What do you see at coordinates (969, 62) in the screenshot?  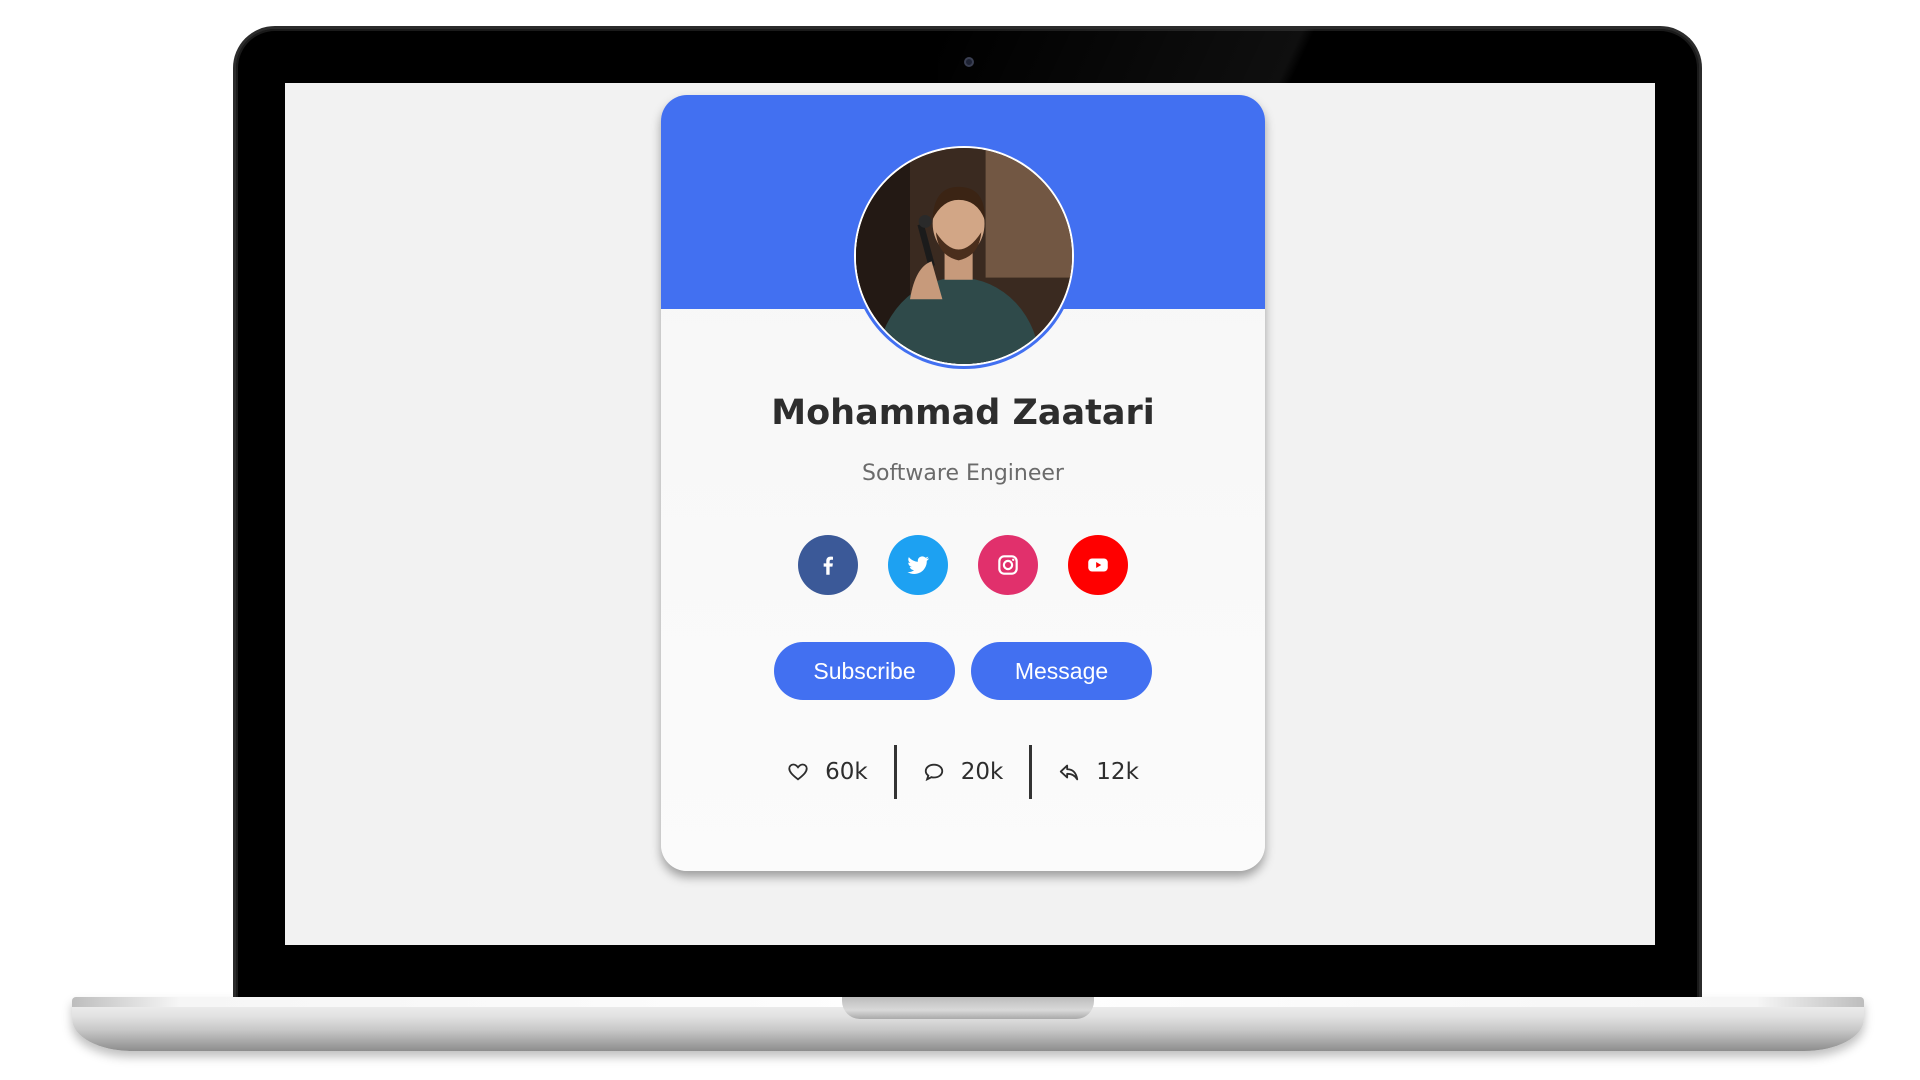 I see `webcam` at bounding box center [969, 62].